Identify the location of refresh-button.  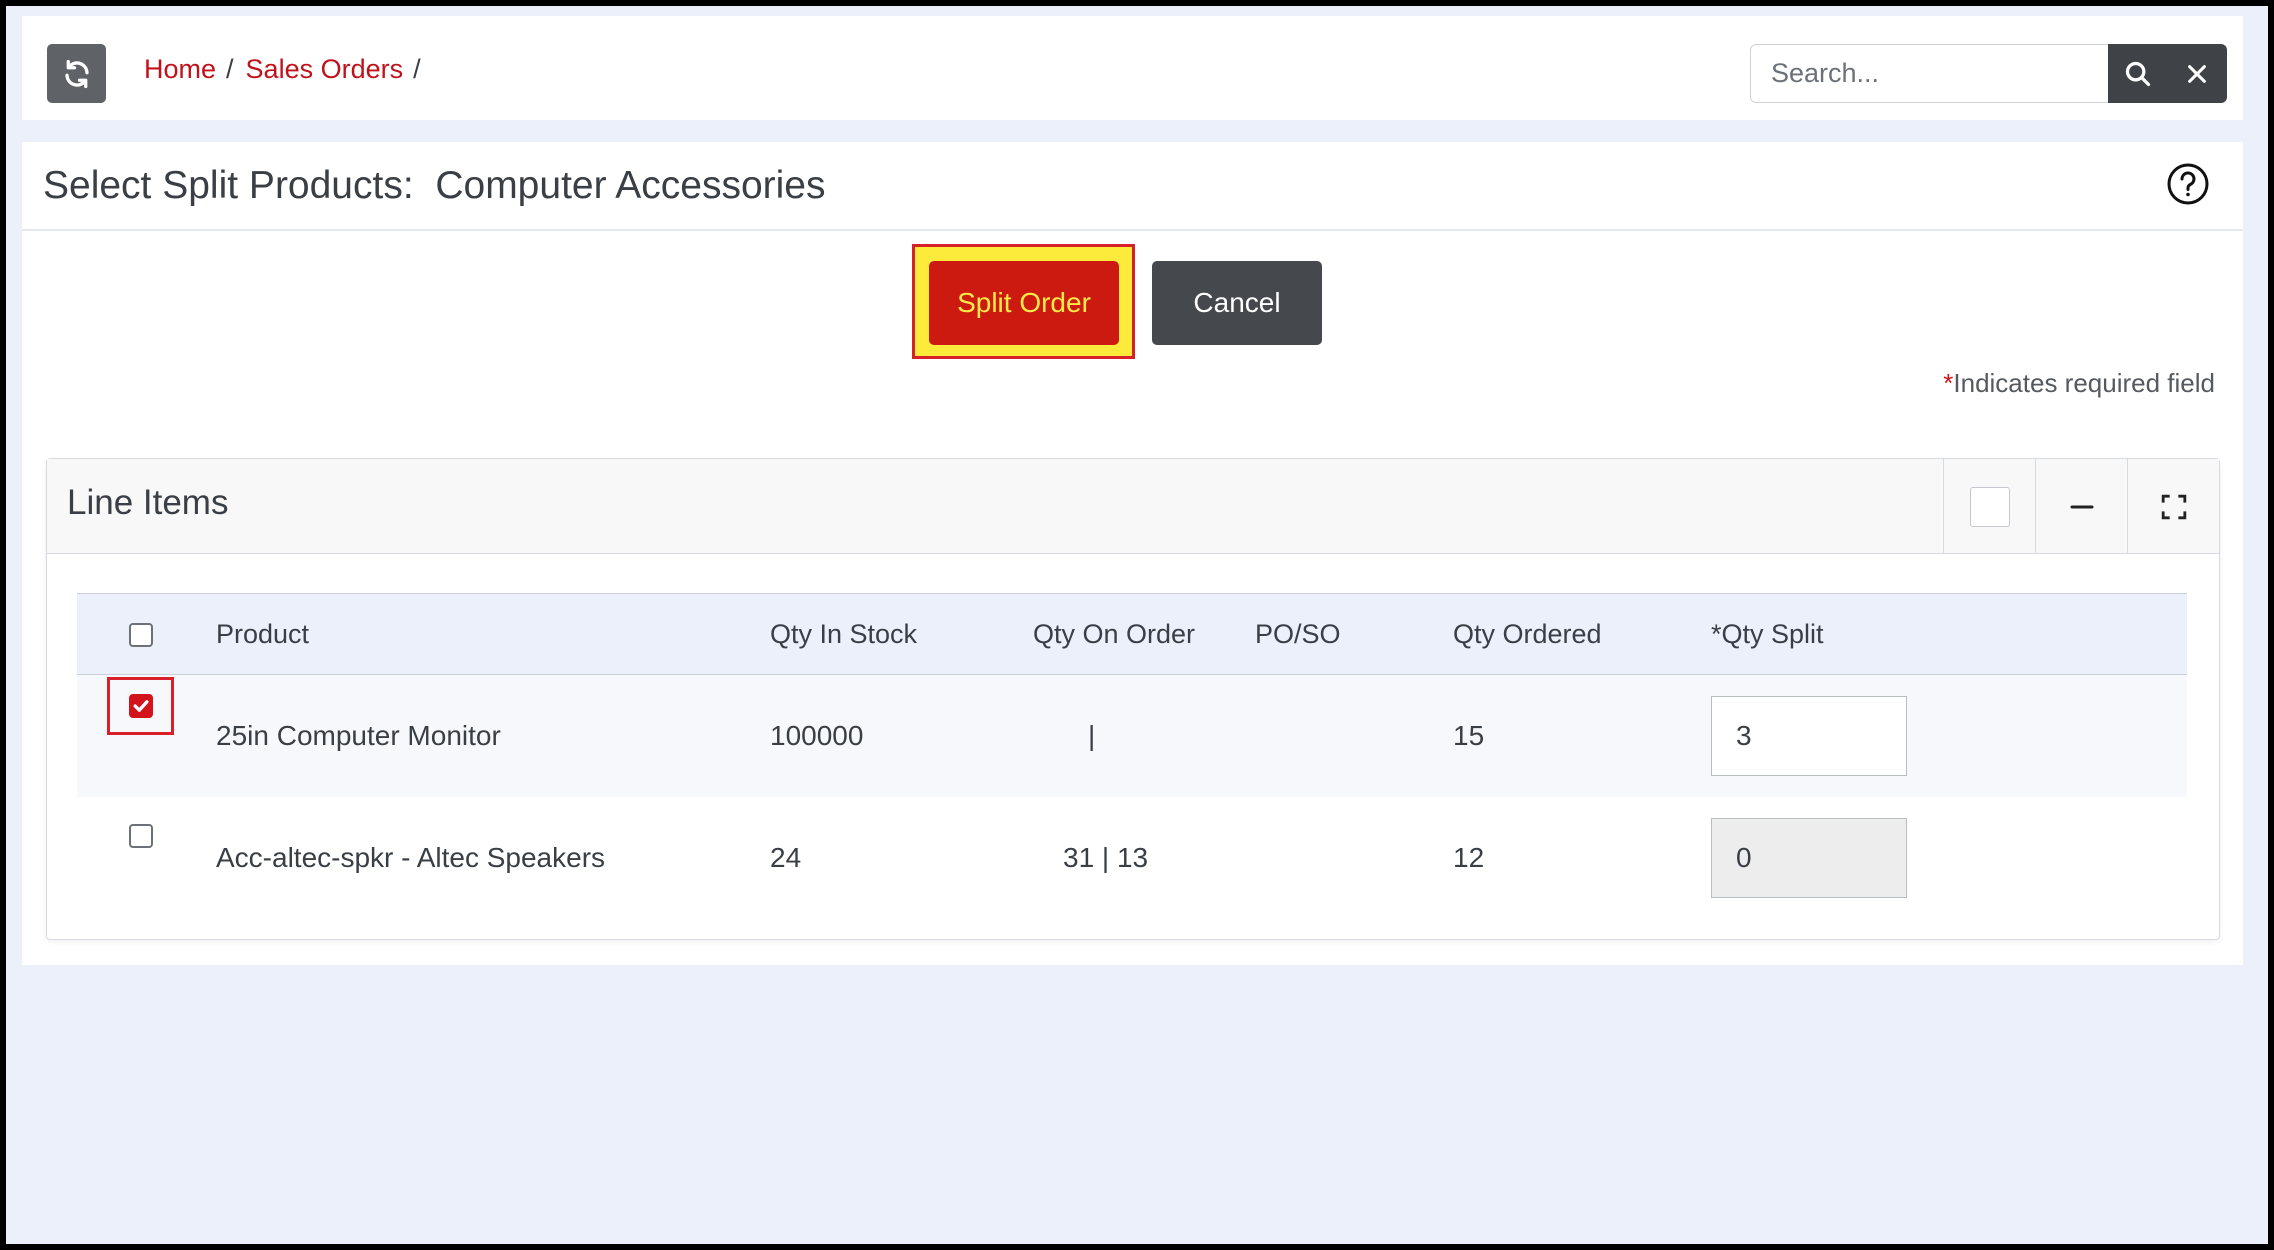
(76, 73).